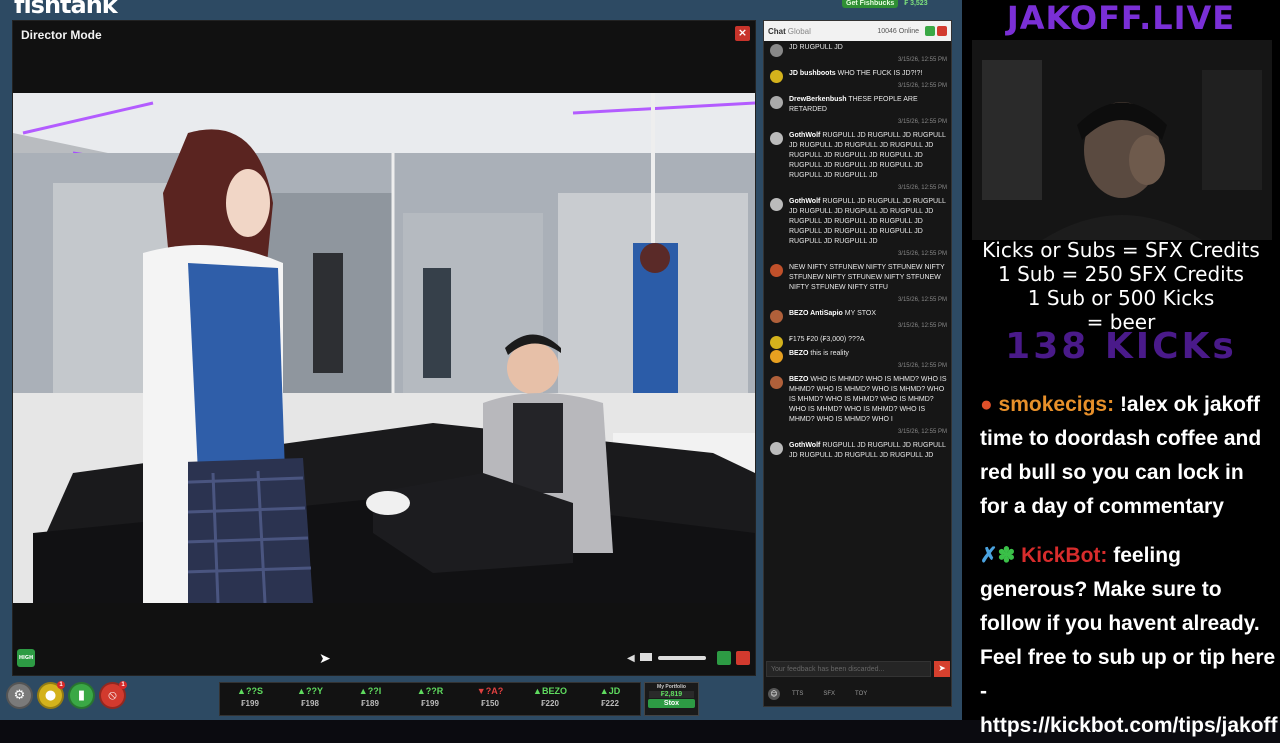 This screenshot has width=1280, height=743. Describe the element at coordinates (671, 694) in the screenshot. I see `portfolio-value: ₣2,819` at that location.